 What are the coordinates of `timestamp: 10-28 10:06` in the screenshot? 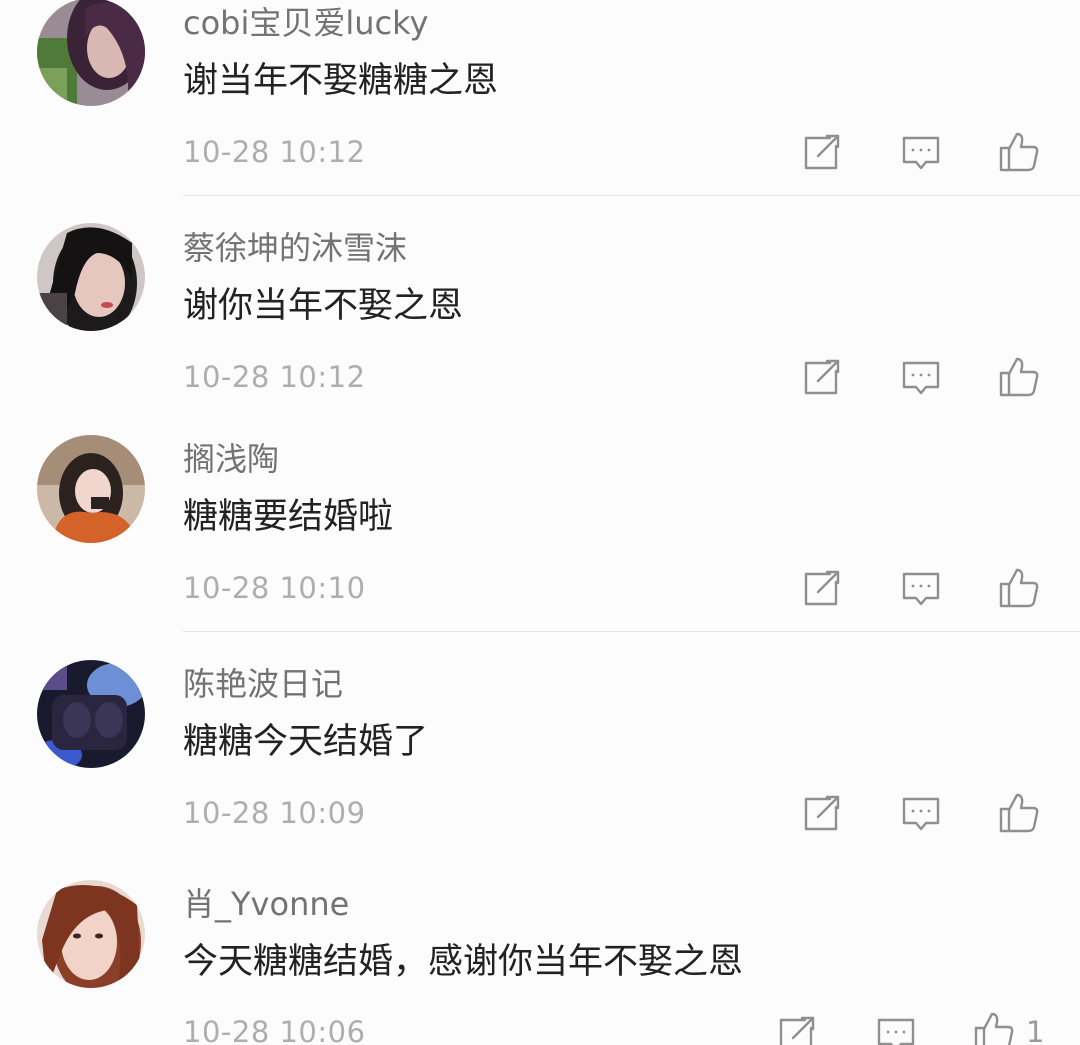 It's located at (274, 1030).